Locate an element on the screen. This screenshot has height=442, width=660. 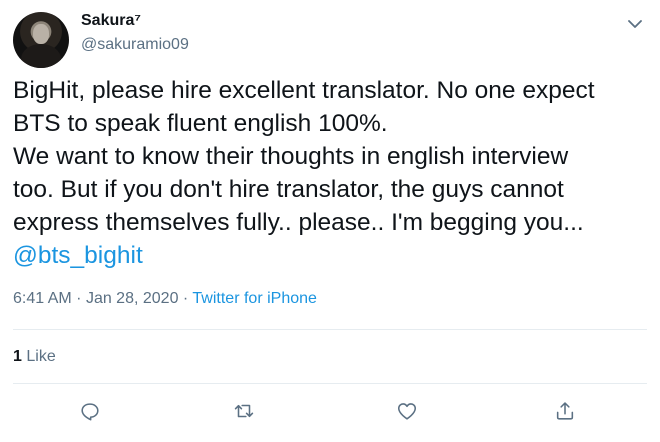
likes-count: 1 Like is located at coordinates (34, 357).